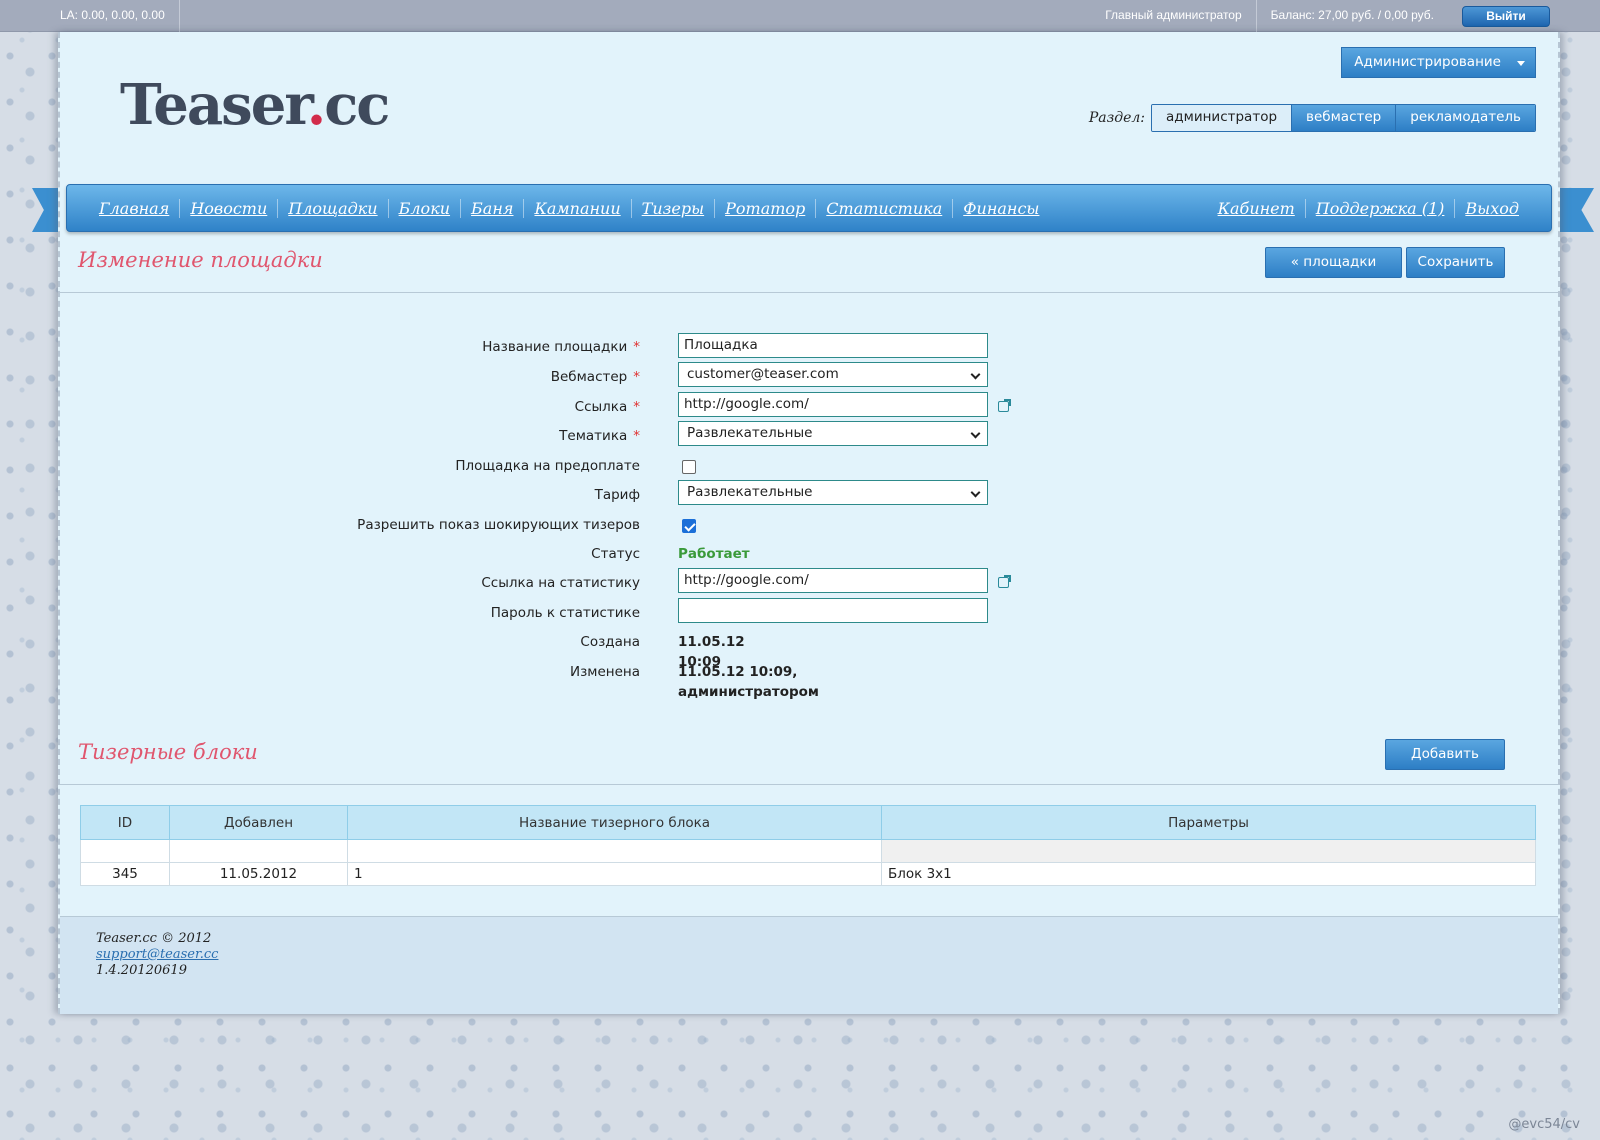 The image size is (1600, 1140). I want to click on webmaster-label: Вебмастер *, so click(595, 377).